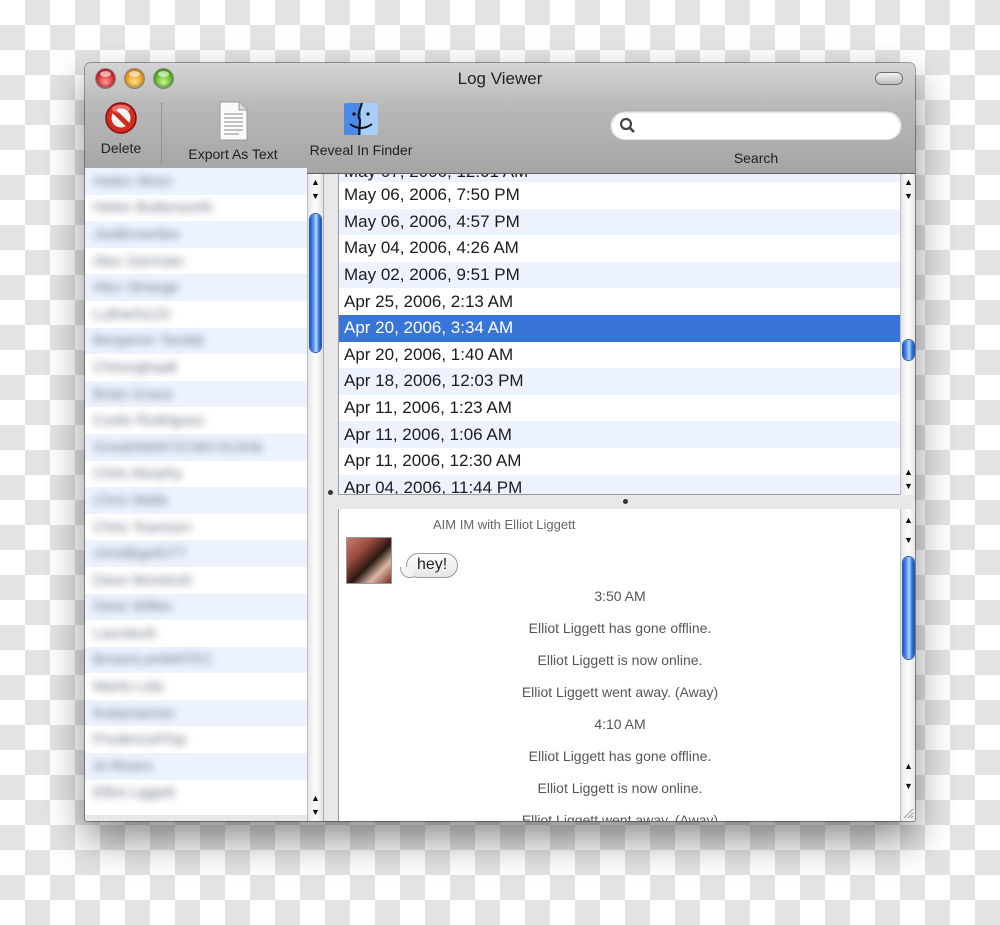 This screenshot has width=1000, height=925. Describe the element at coordinates (121, 148) in the screenshot. I see `delete-label: Delete` at that location.